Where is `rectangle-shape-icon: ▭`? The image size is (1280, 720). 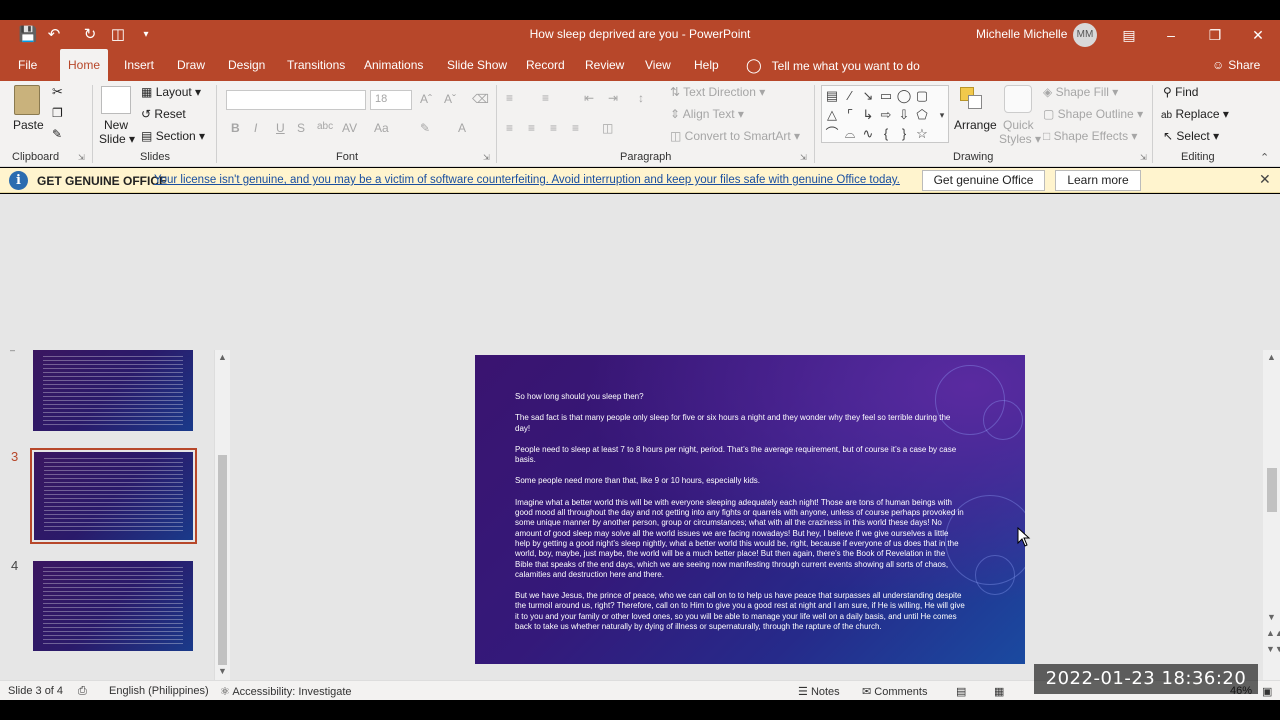
rectangle-shape-icon: ▭ is located at coordinates (886, 96).